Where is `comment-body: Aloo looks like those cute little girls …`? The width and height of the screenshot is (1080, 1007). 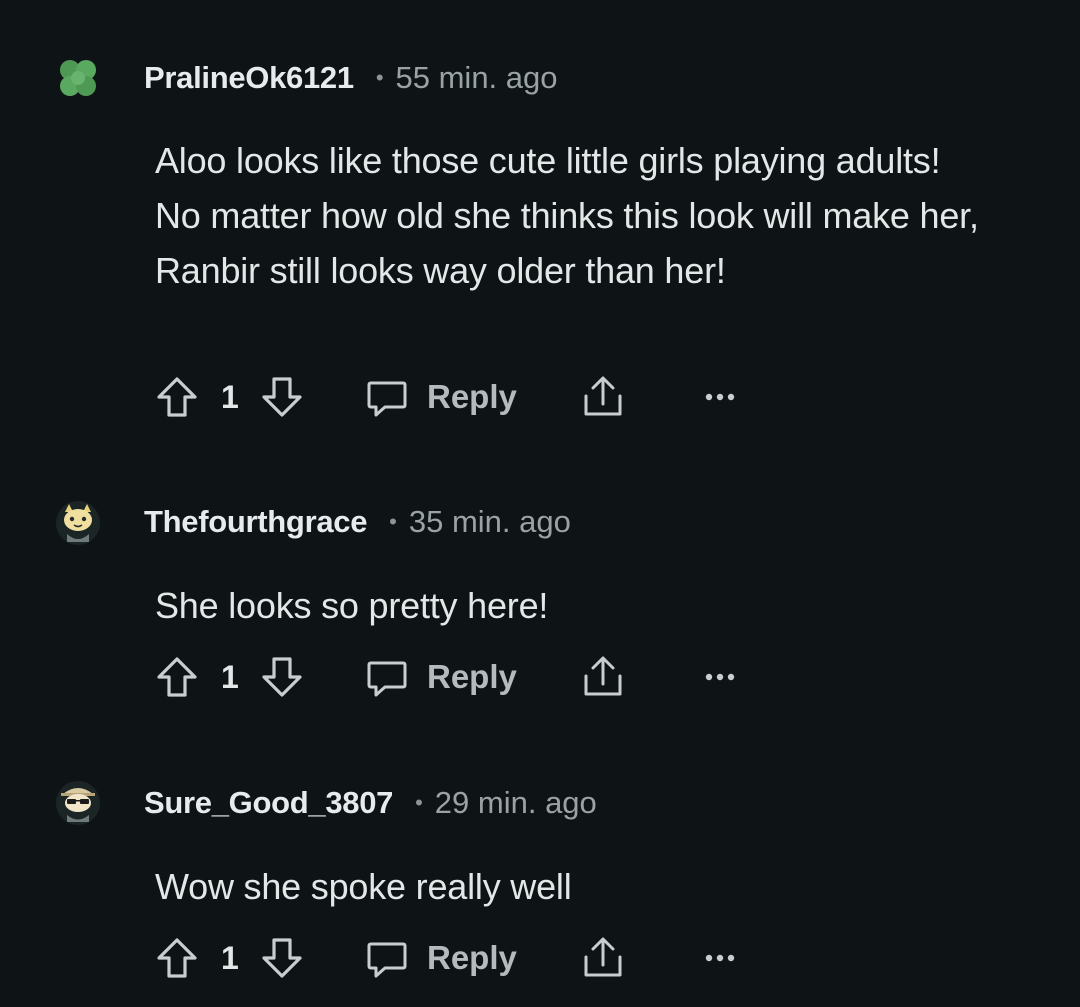 comment-body: Aloo looks like those cute little girls … is located at coordinates (567, 215).